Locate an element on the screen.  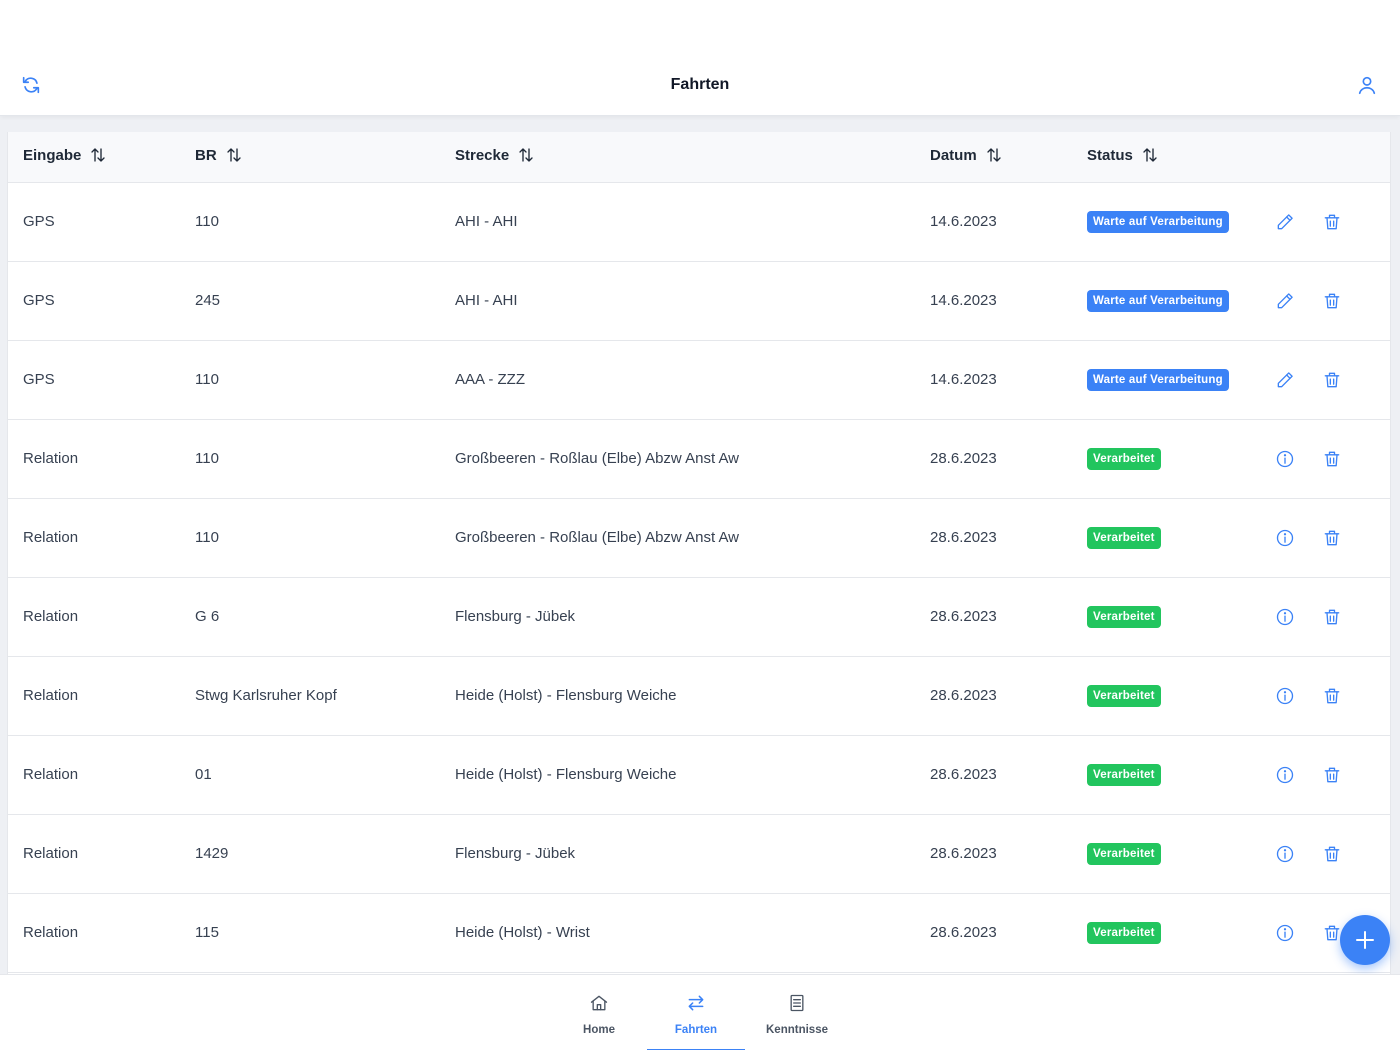
nav-item-kenntnisse: Kenntnisse is located at coordinates (797, 1012).